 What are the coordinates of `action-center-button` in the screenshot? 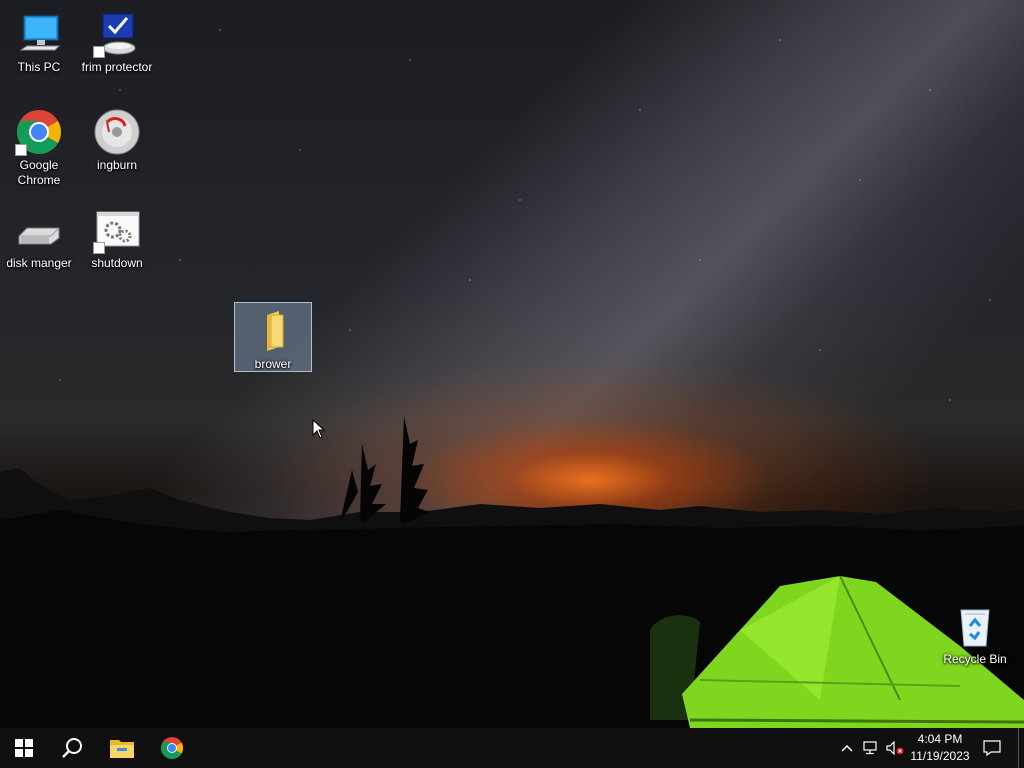 It's located at (992, 748).